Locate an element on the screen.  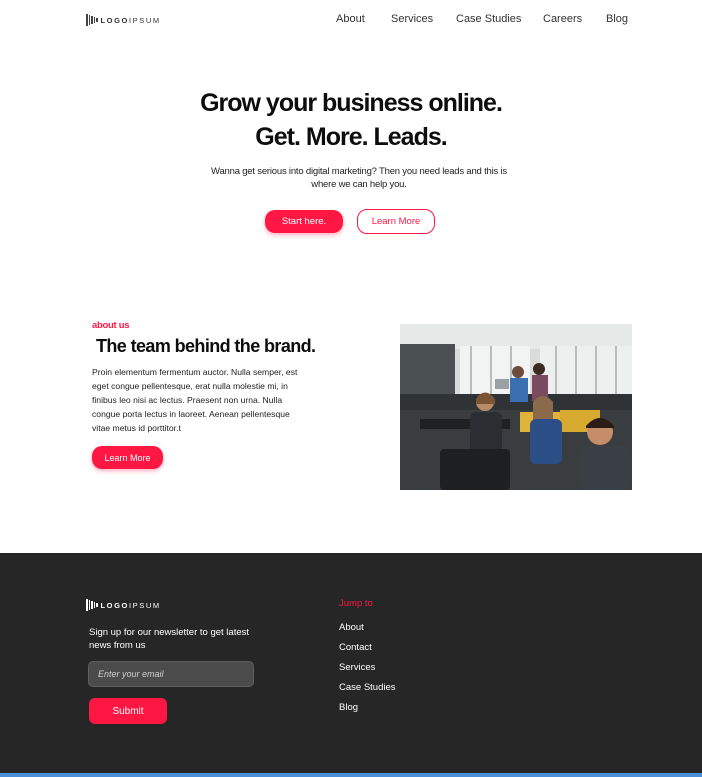
hero-learn-more-button: Learn More is located at coordinates (396, 221).